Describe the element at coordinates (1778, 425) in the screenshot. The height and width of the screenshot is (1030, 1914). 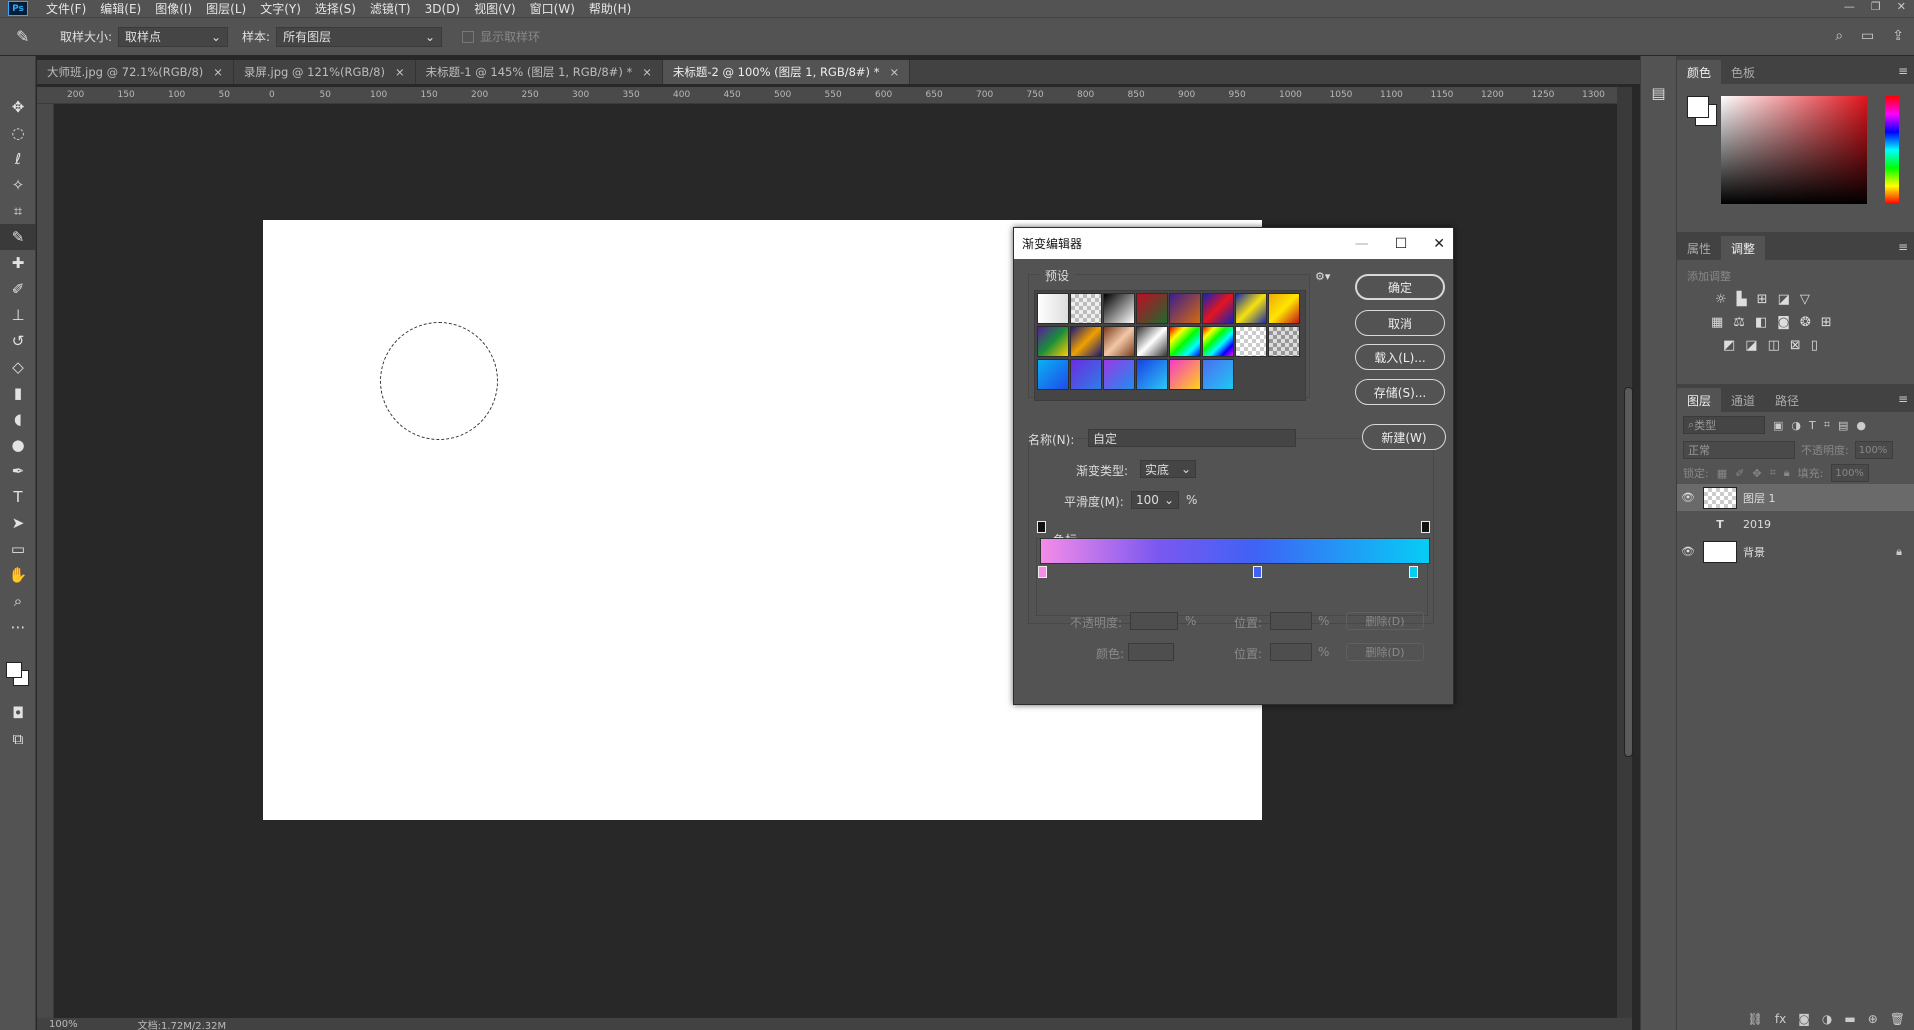
I see `filter-pixel-icon: ▣` at that location.